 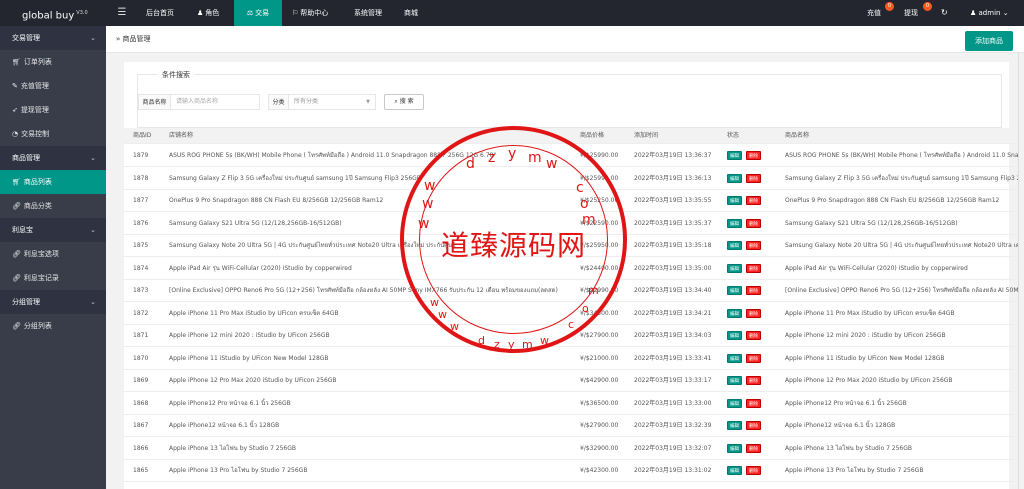 What do you see at coordinates (673, 245) in the screenshot?
I see `cell-time: 2022年03月19日 13:35:18` at bounding box center [673, 245].